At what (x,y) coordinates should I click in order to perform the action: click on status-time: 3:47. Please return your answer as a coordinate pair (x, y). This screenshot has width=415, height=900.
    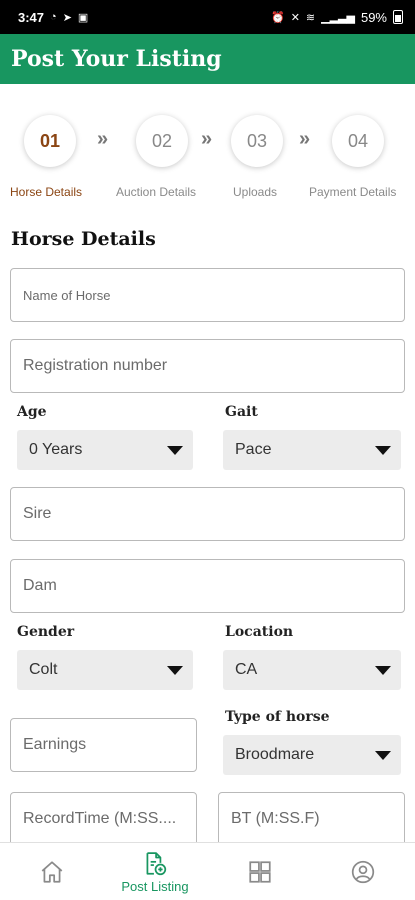
    Looking at the image, I should click on (31, 17).